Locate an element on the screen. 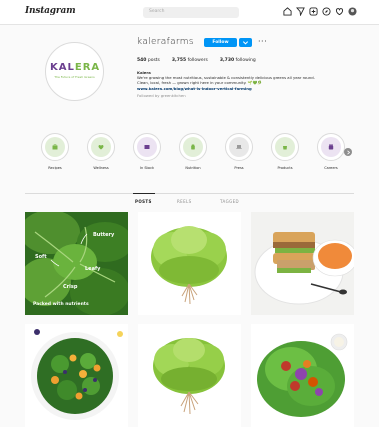 The height and width of the screenshot is (427, 379). highlight-recipes: Recipes is located at coordinates (55, 151).